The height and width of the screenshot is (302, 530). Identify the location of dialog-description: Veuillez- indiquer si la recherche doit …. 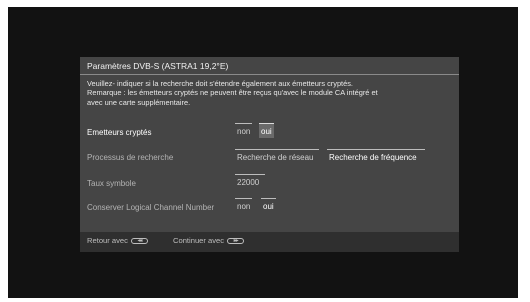
(269, 93).